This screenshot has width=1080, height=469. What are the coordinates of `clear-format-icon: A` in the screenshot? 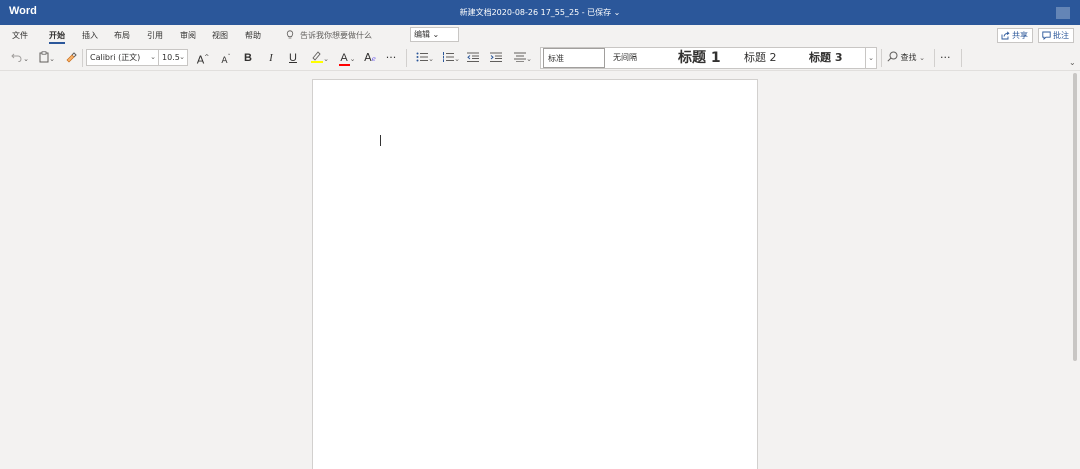 It's located at (368, 57).